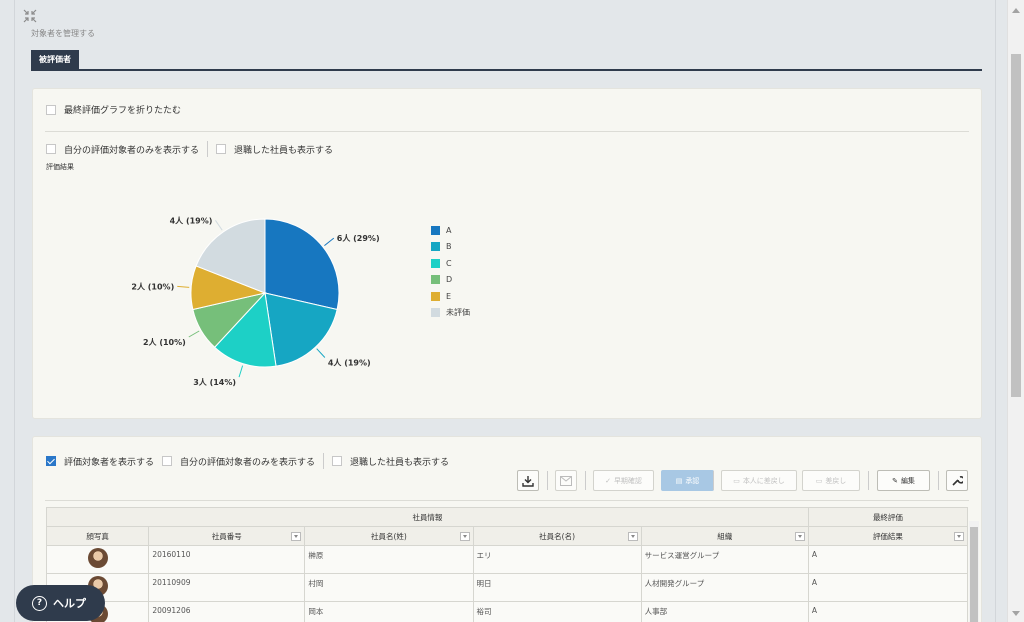 This screenshot has width=1024, height=622. What do you see at coordinates (39, 603) in the screenshot?
I see `help-icon: ?` at bounding box center [39, 603].